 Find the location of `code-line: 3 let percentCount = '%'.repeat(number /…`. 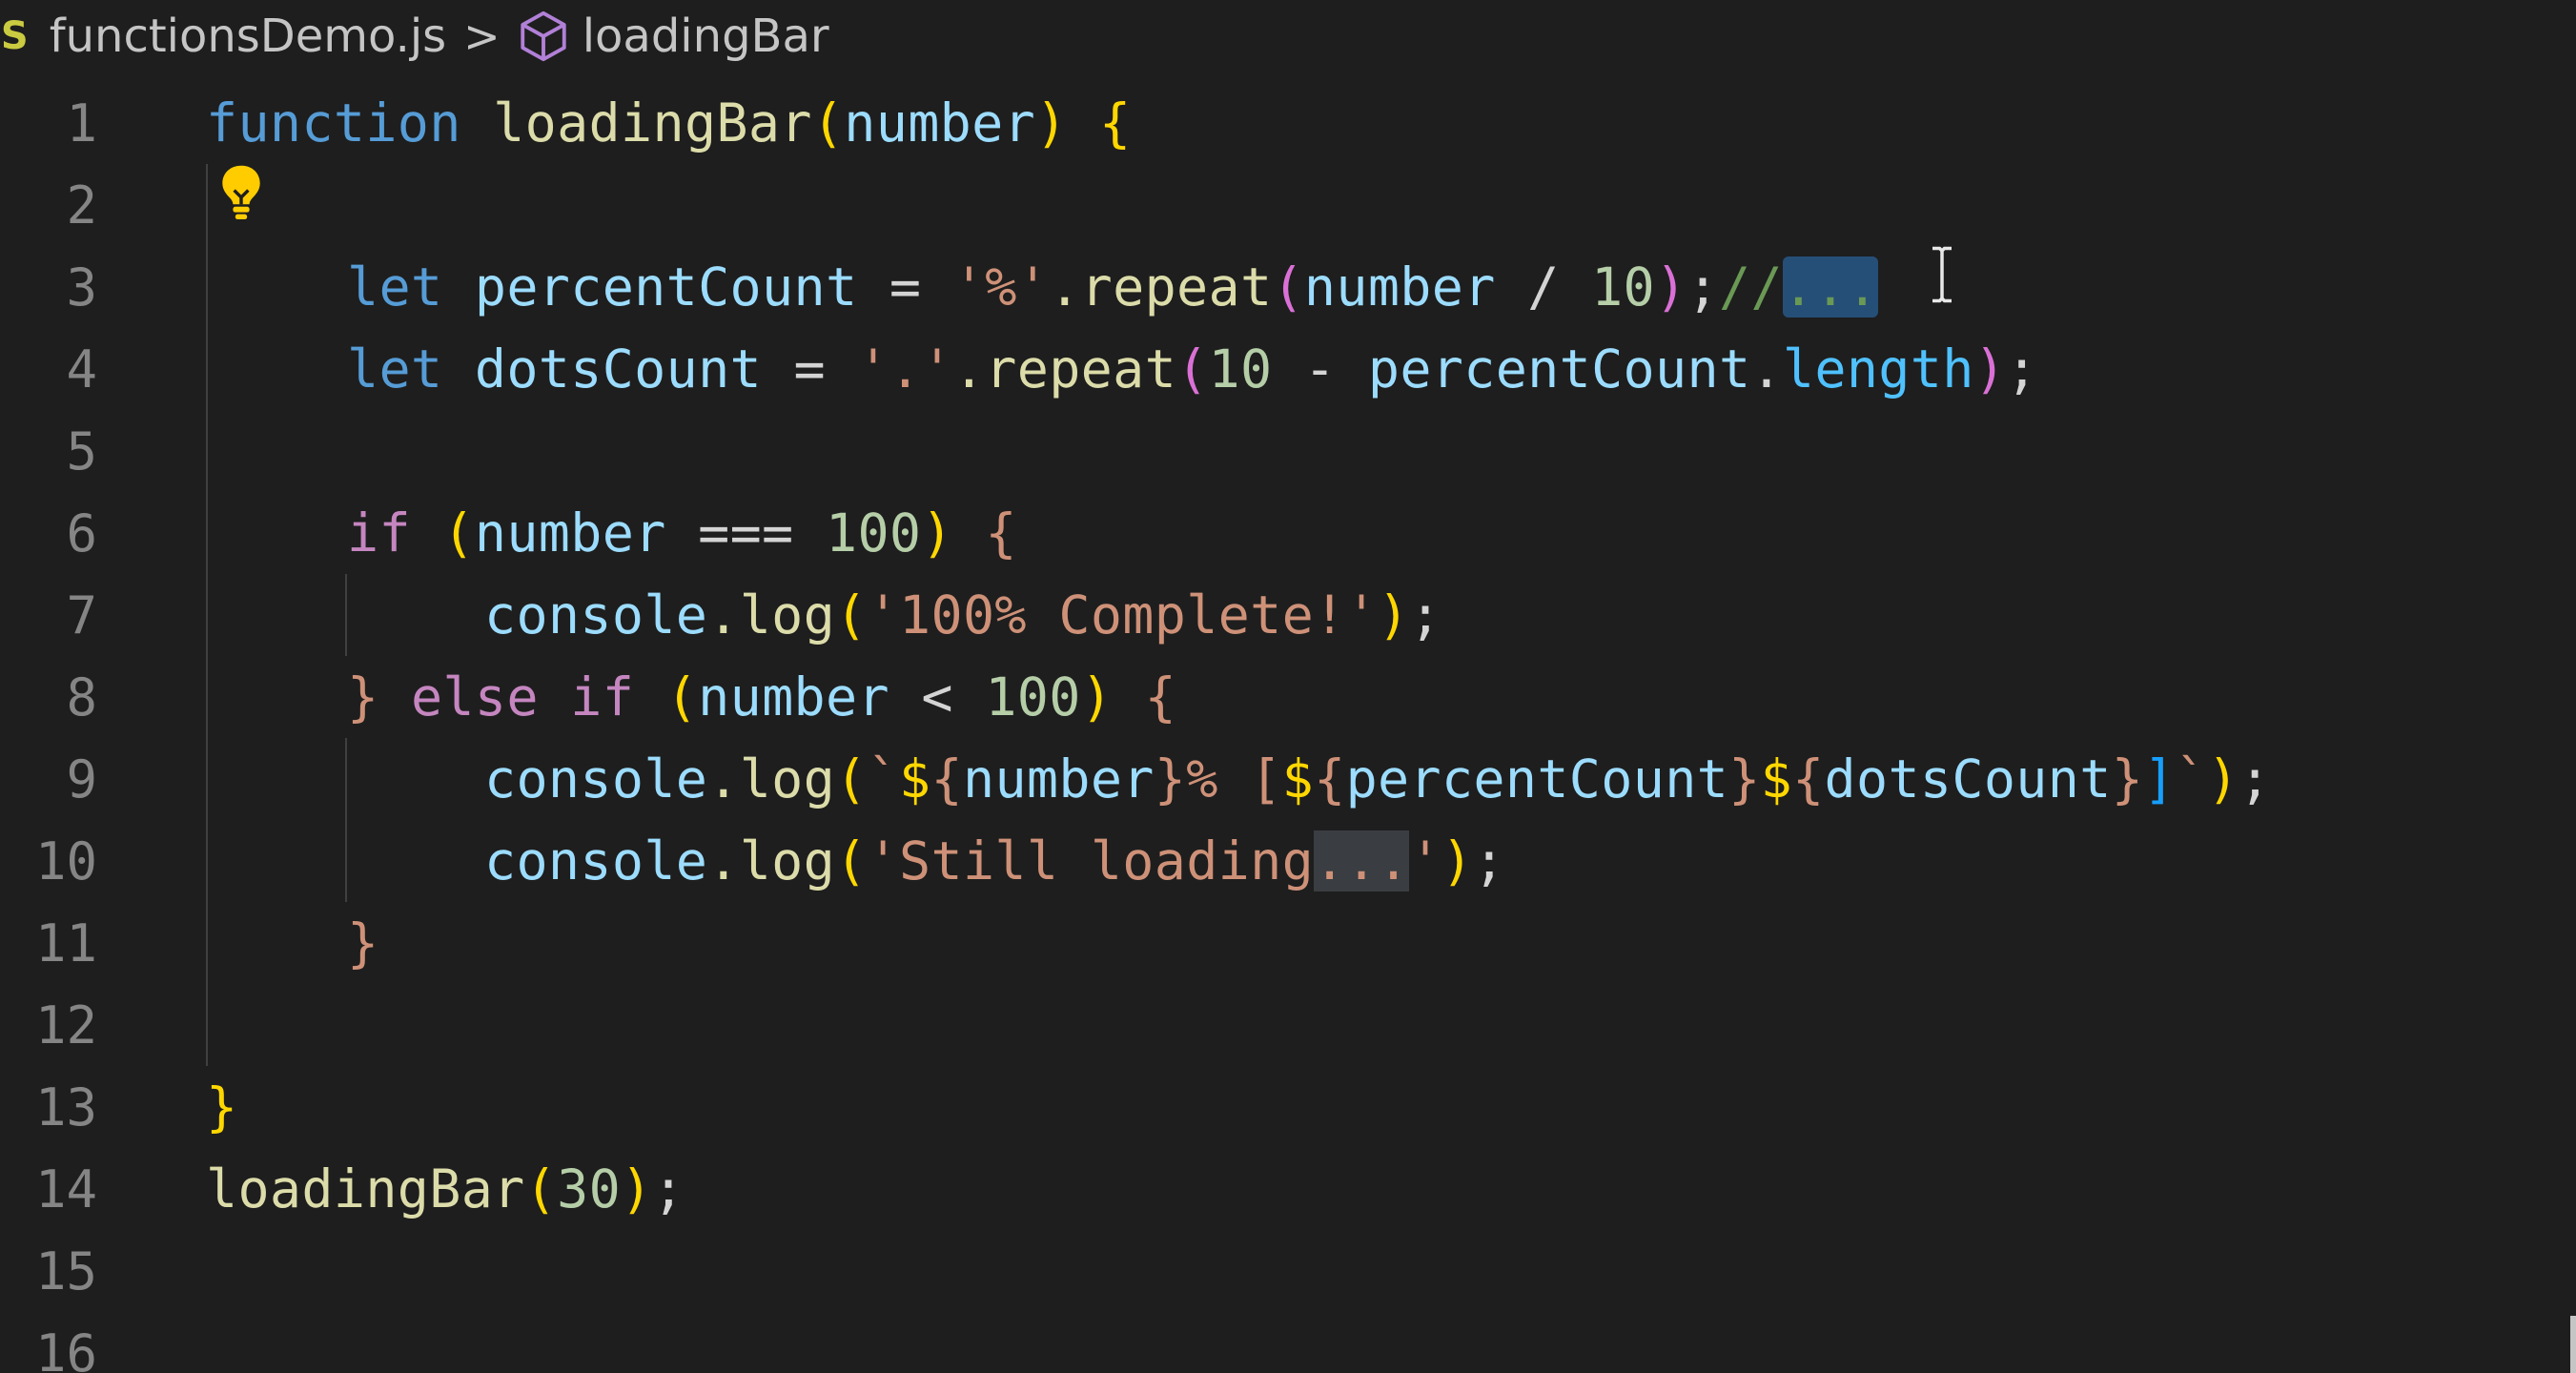

code-line: 3 let percentCount = '%'.repeat(number /… is located at coordinates (1288, 287).